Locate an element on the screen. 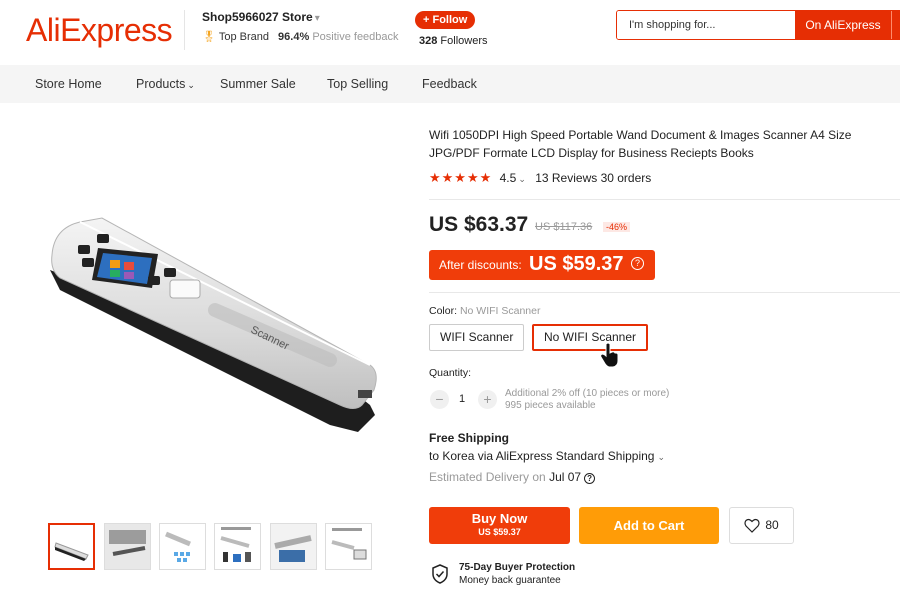  nav-feedback: Feedback is located at coordinates (449, 84).